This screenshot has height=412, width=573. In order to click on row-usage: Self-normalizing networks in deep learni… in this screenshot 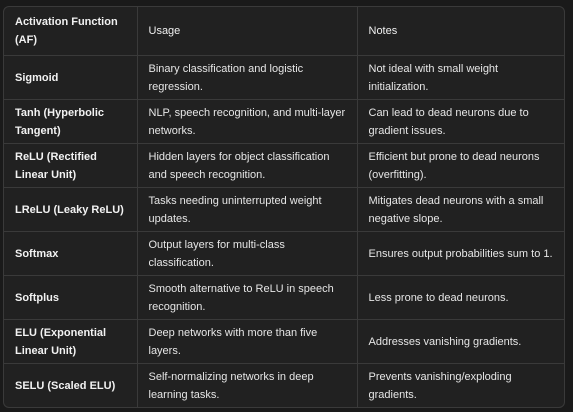, I will do `click(247, 385)`.